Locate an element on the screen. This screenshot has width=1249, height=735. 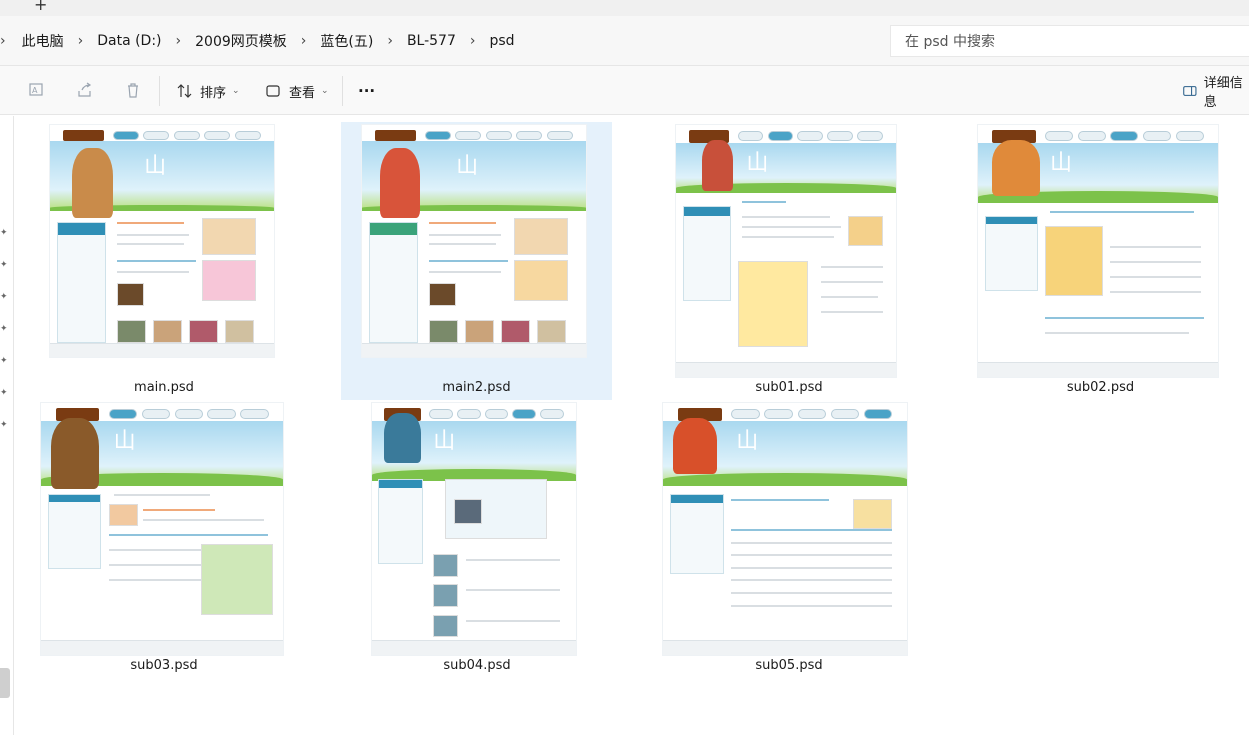
svg-text: A is located at coordinates (35, 90).